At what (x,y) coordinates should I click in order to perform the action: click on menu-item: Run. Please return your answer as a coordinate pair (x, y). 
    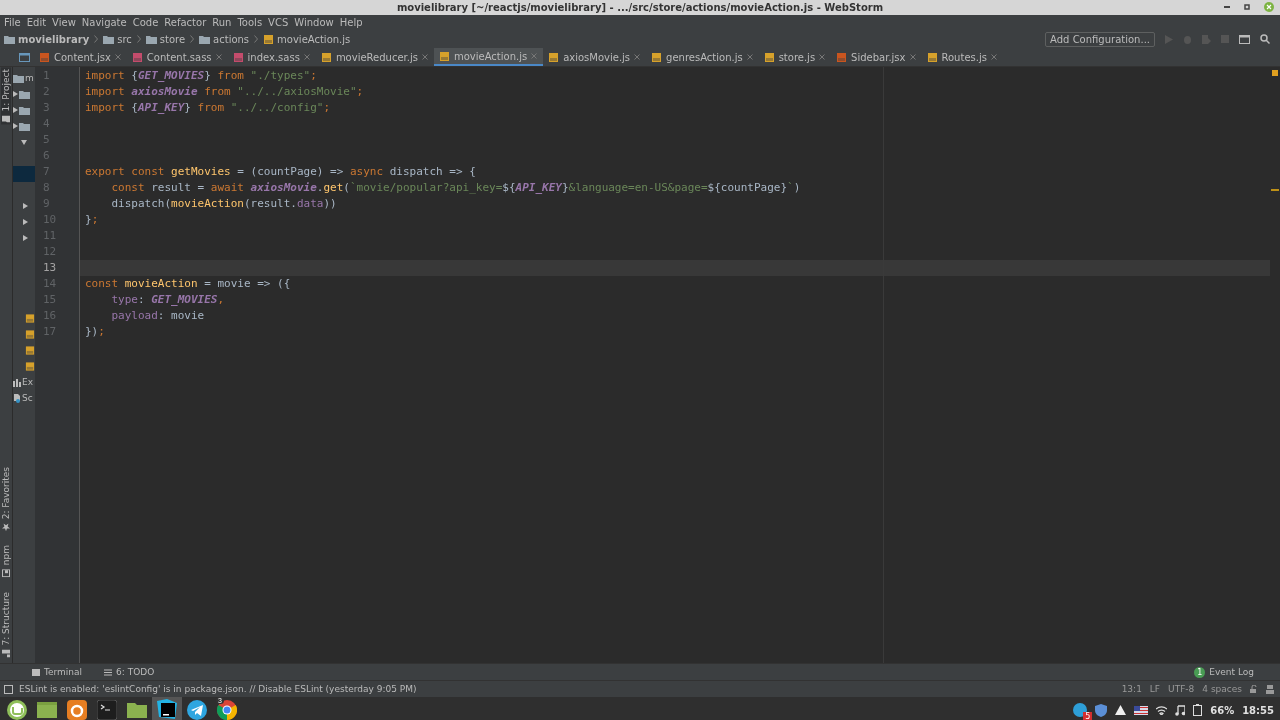
    Looking at the image, I should click on (222, 22).